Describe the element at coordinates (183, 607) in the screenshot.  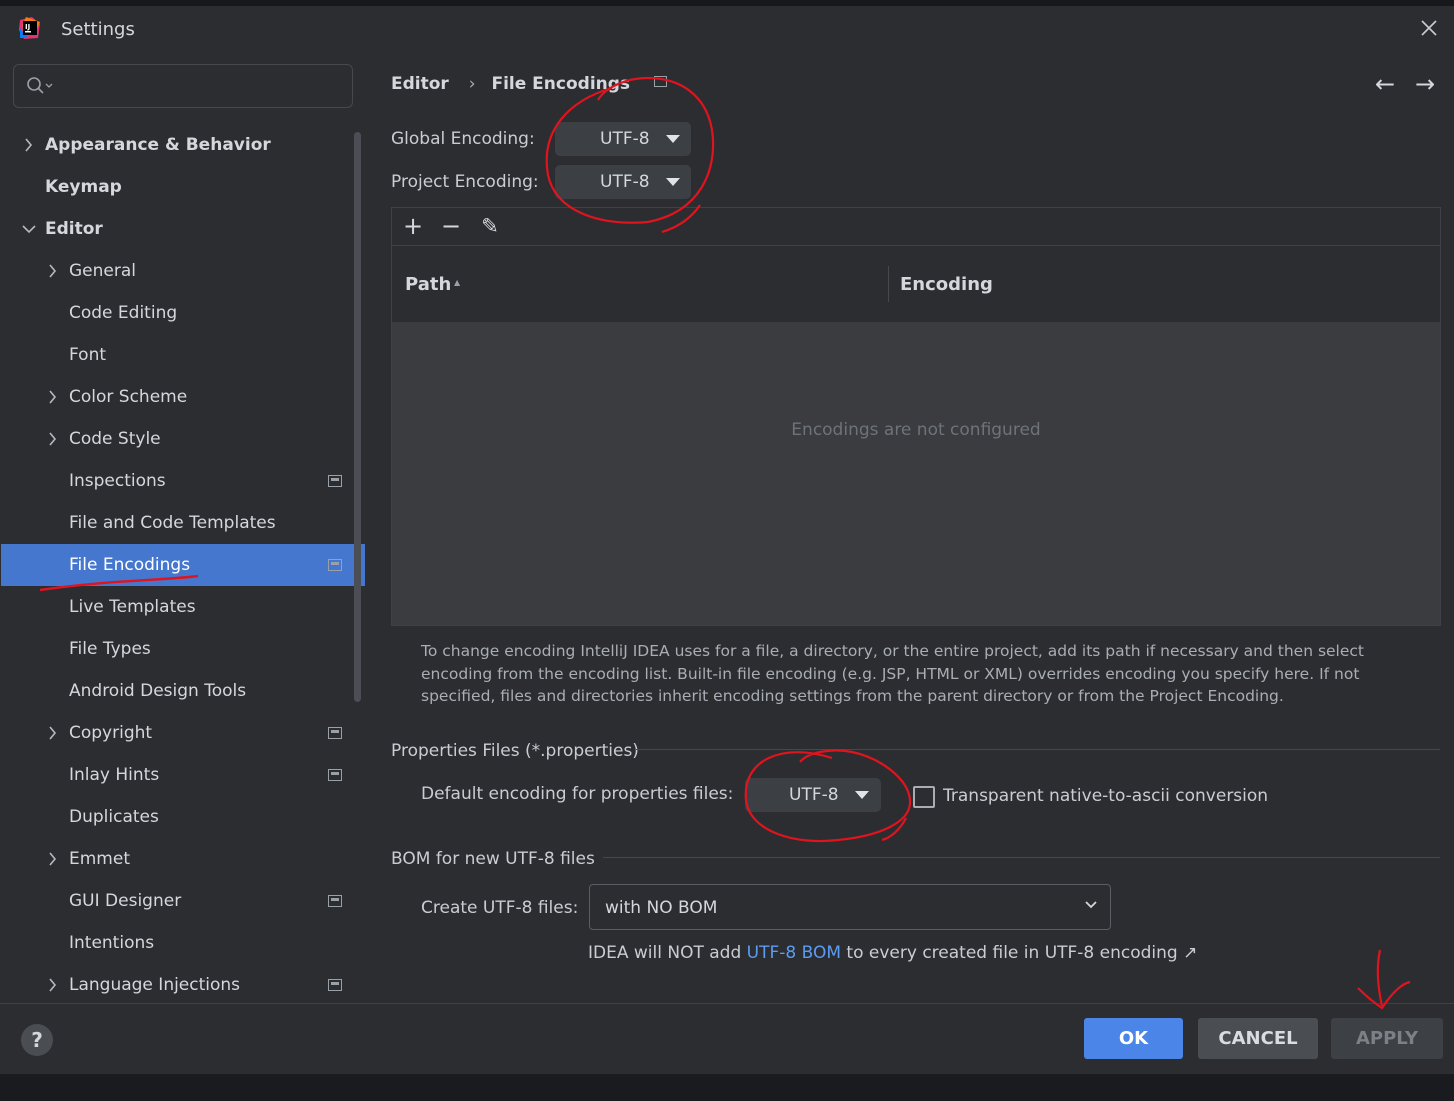
I see `tree-item-live-templates: Live Templates` at that location.